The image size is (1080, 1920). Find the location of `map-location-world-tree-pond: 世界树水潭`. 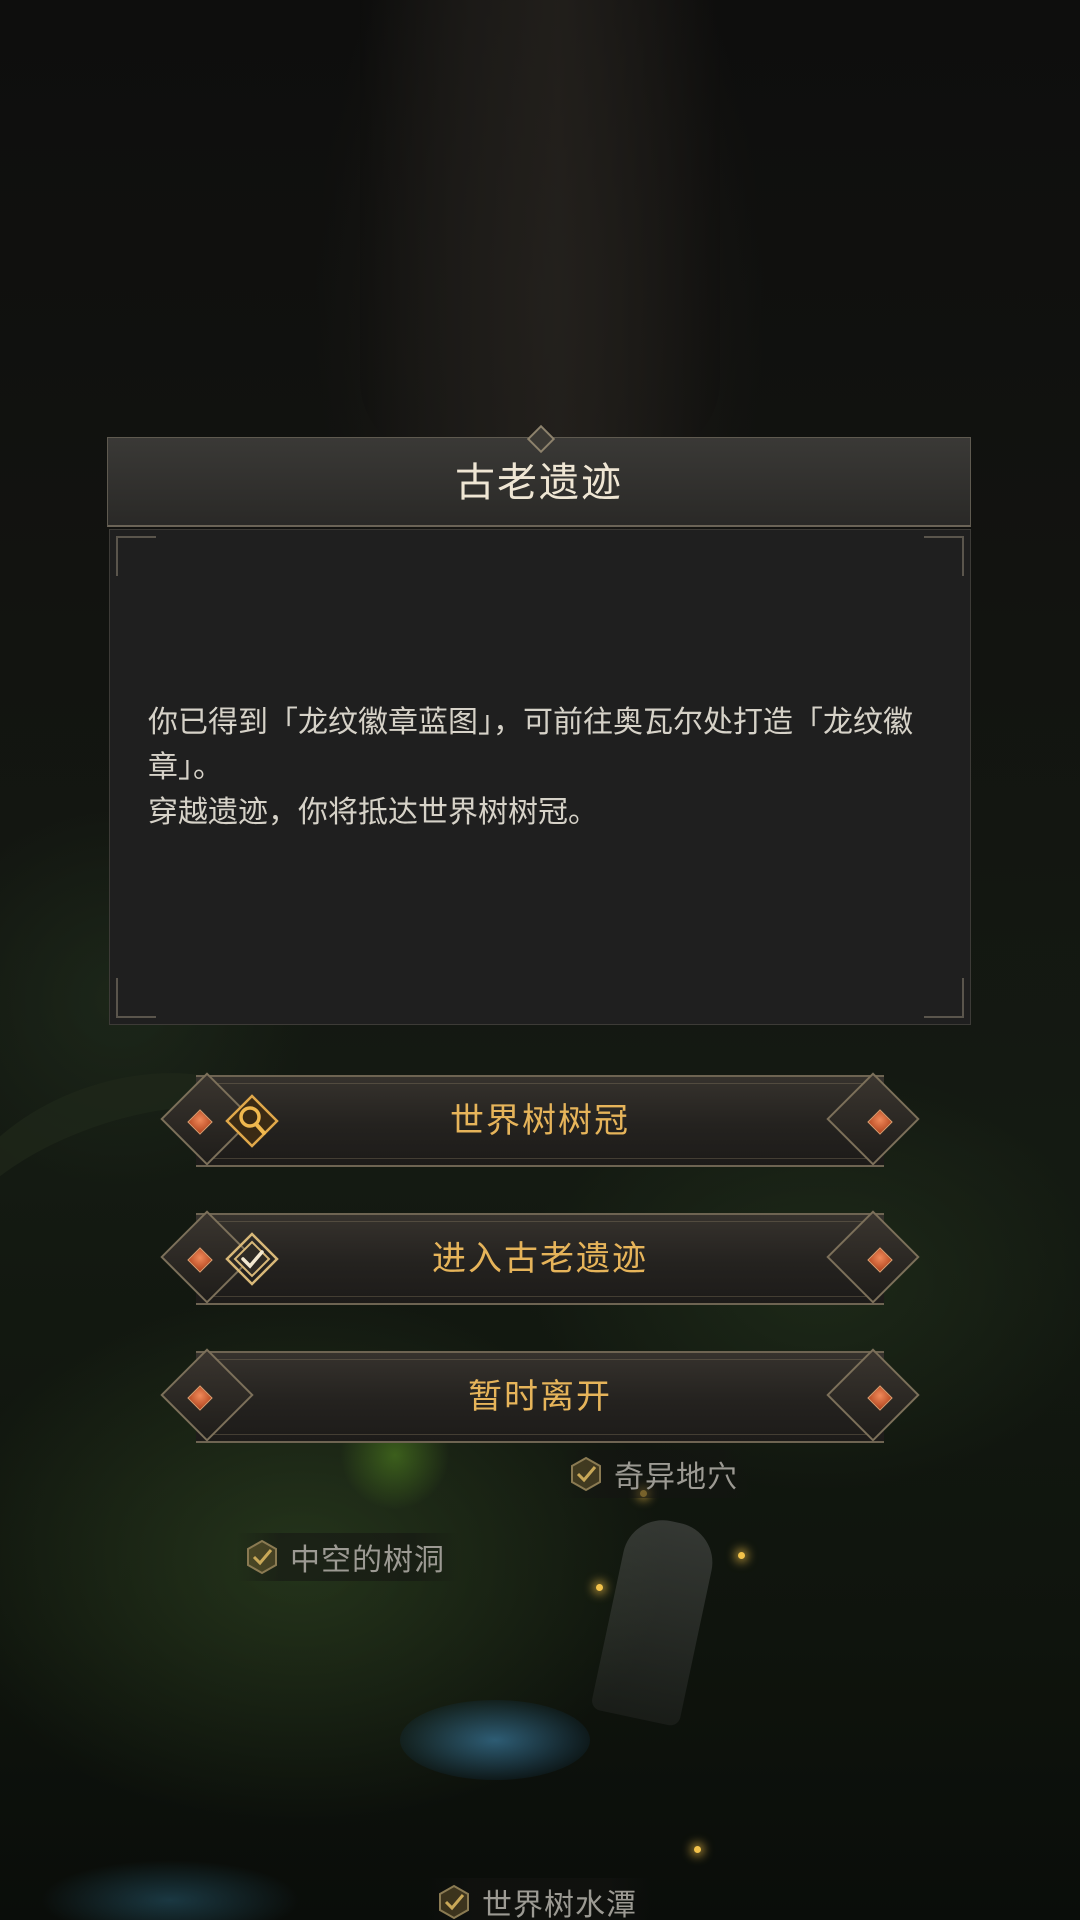

map-location-world-tree-pond: 世界树水潭 is located at coordinates (539, 1899).